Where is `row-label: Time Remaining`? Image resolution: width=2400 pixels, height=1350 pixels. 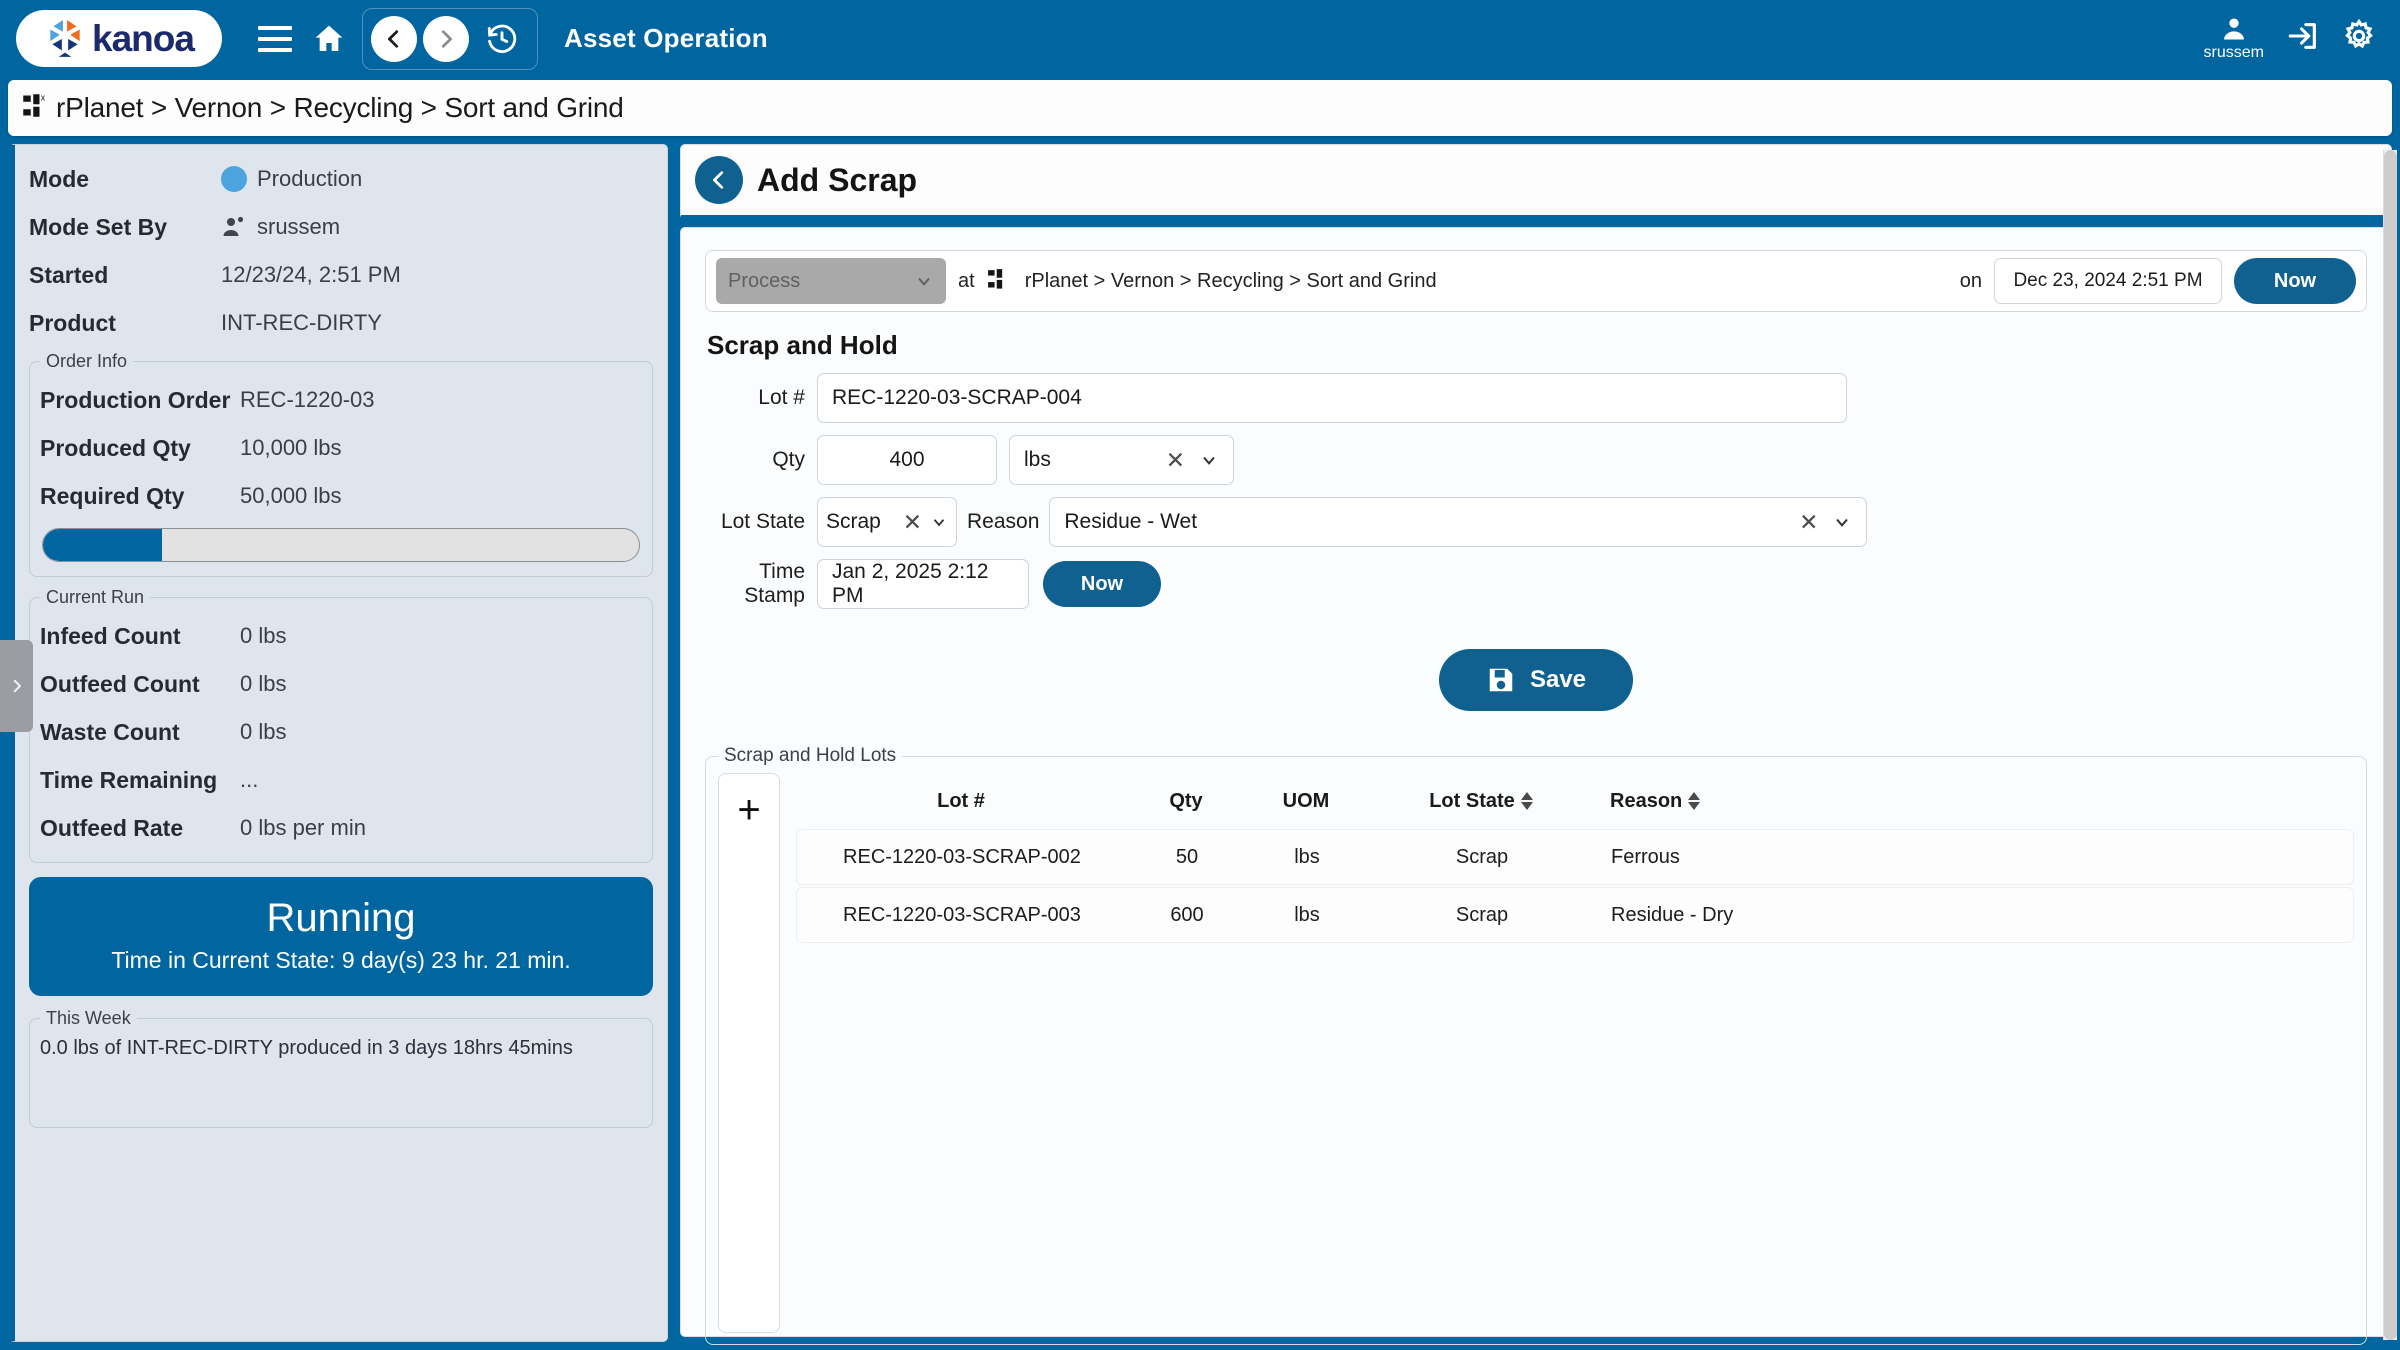 row-label: Time Remaining is located at coordinates (129, 779).